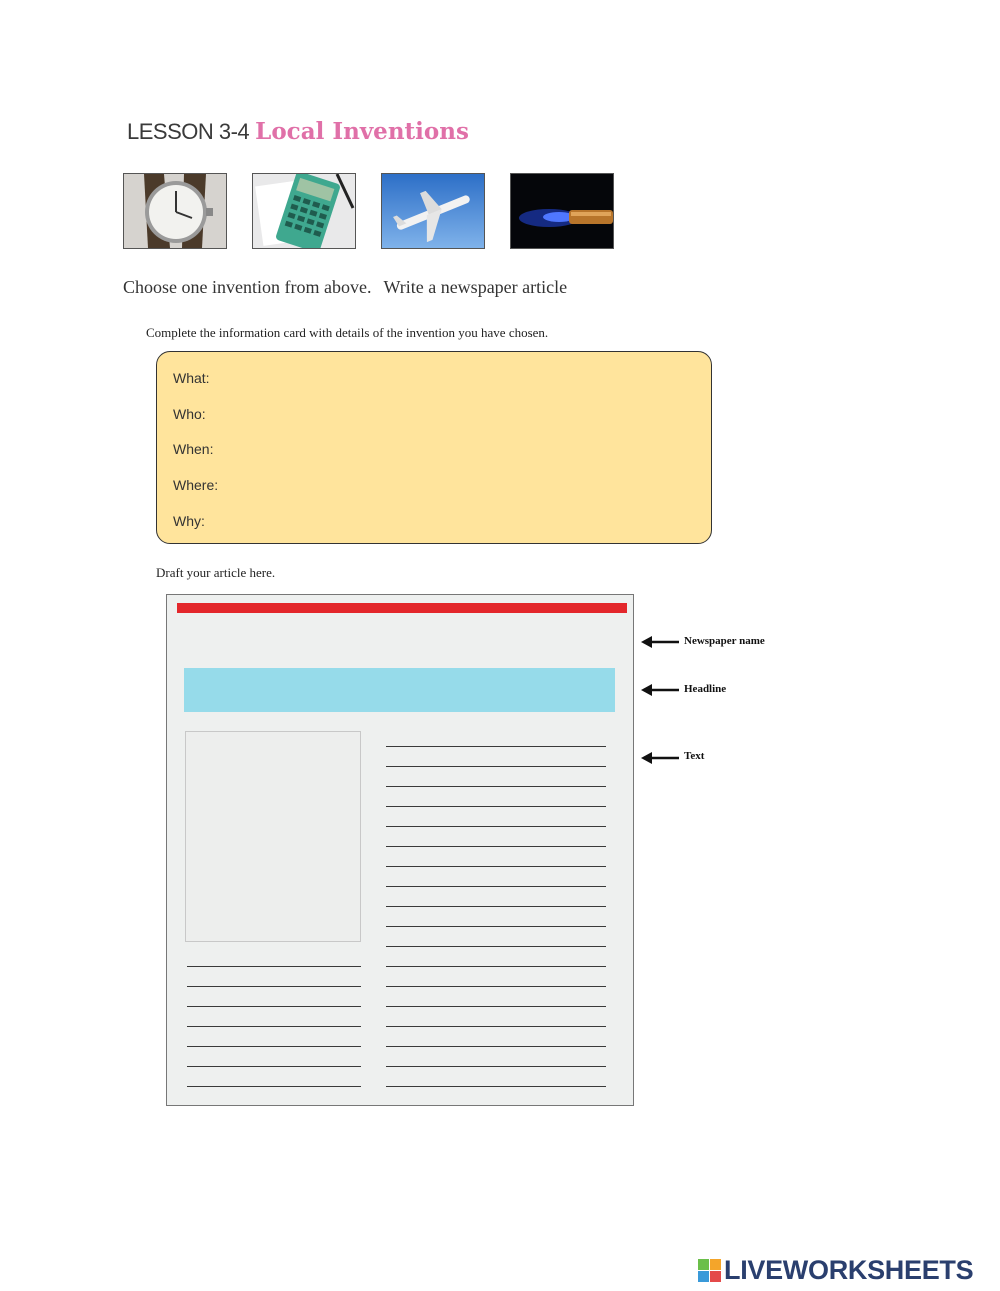 The width and height of the screenshot is (1000, 1291). I want to click on where-field: Where:, so click(195, 485).